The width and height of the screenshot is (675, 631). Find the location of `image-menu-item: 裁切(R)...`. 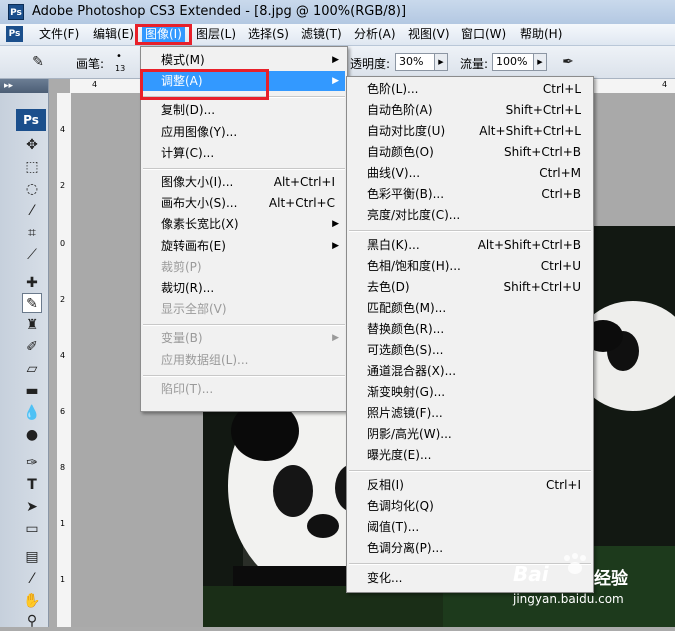

image-menu-item: 裁切(R)... is located at coordinates (243, 288).